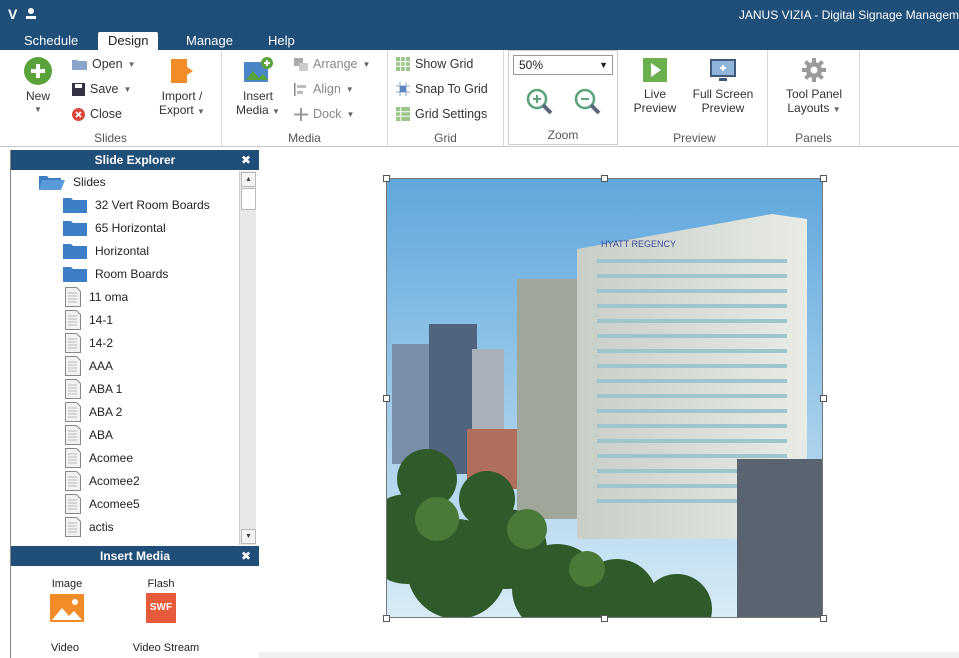 The width and height of the screenshot is (959, 658). Describe the element at coordinates (258, 87) in the screenshot. I see `insert-media-button: Insert Media ▼` at that location.